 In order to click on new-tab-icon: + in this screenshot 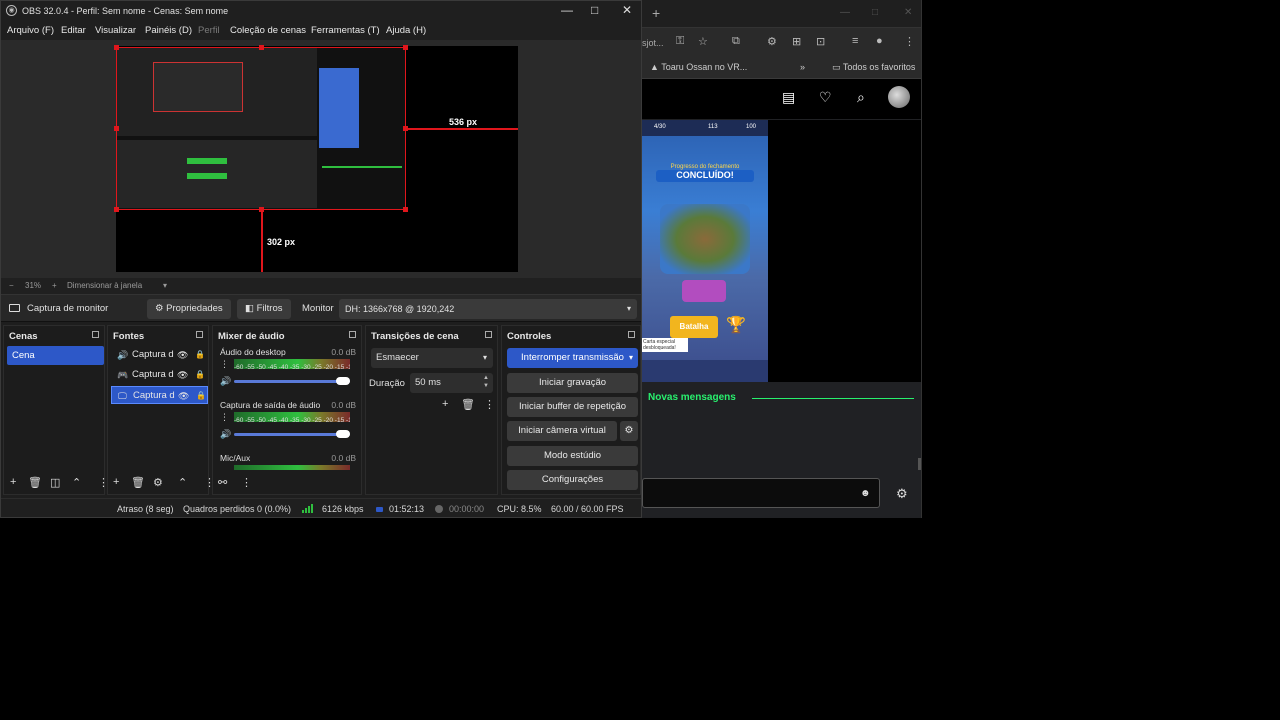, I will do `click(656, 13)`.